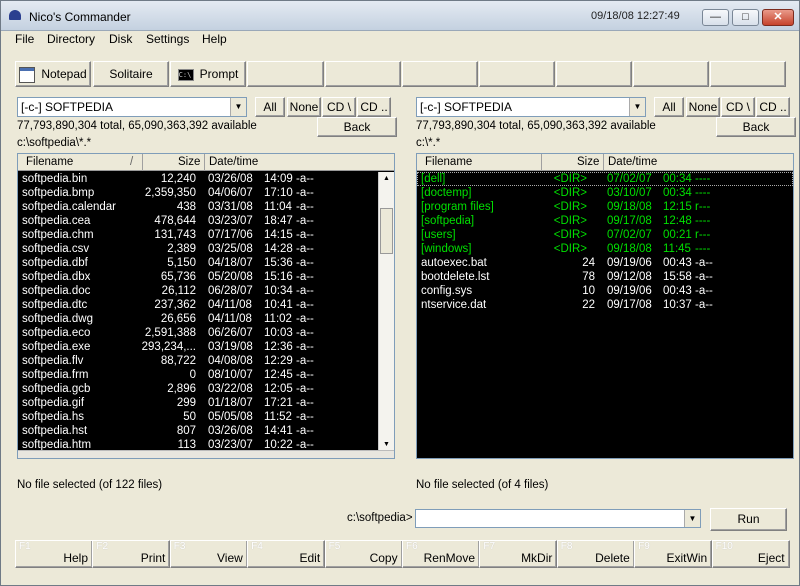  What do you see at coordinates (219, 74) in the screenshot?
I see `prompt-label: Prompt` at bounding box center [219, 74].